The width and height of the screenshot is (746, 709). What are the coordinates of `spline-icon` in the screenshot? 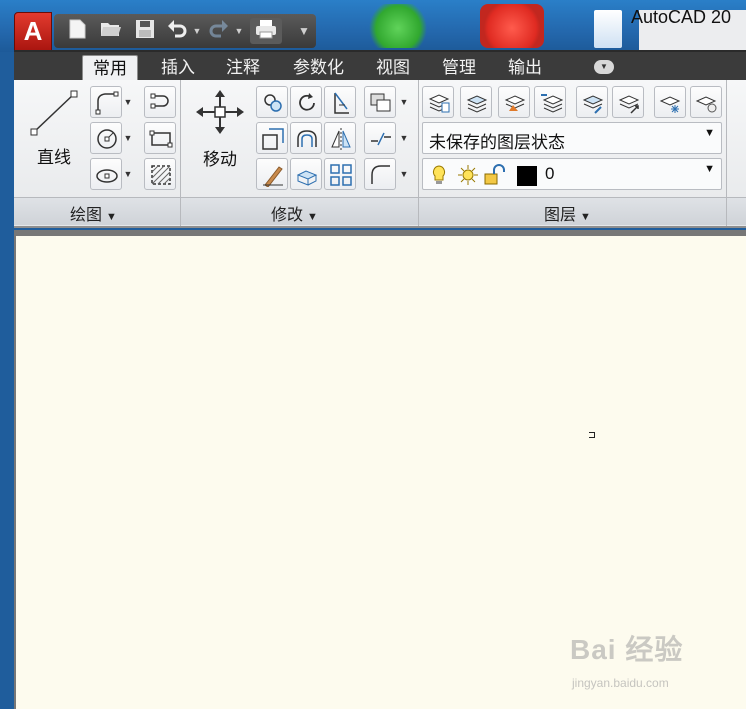 It's located at (159, 101).